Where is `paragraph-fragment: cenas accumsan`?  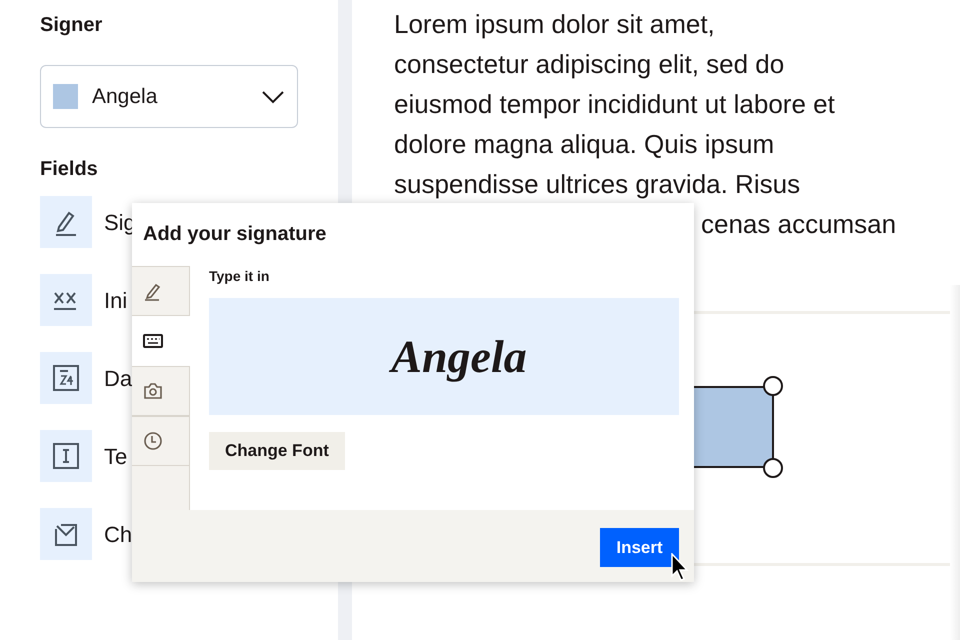 paragraph-fragment: cenas accumsan is located at coordinates (799, 224).